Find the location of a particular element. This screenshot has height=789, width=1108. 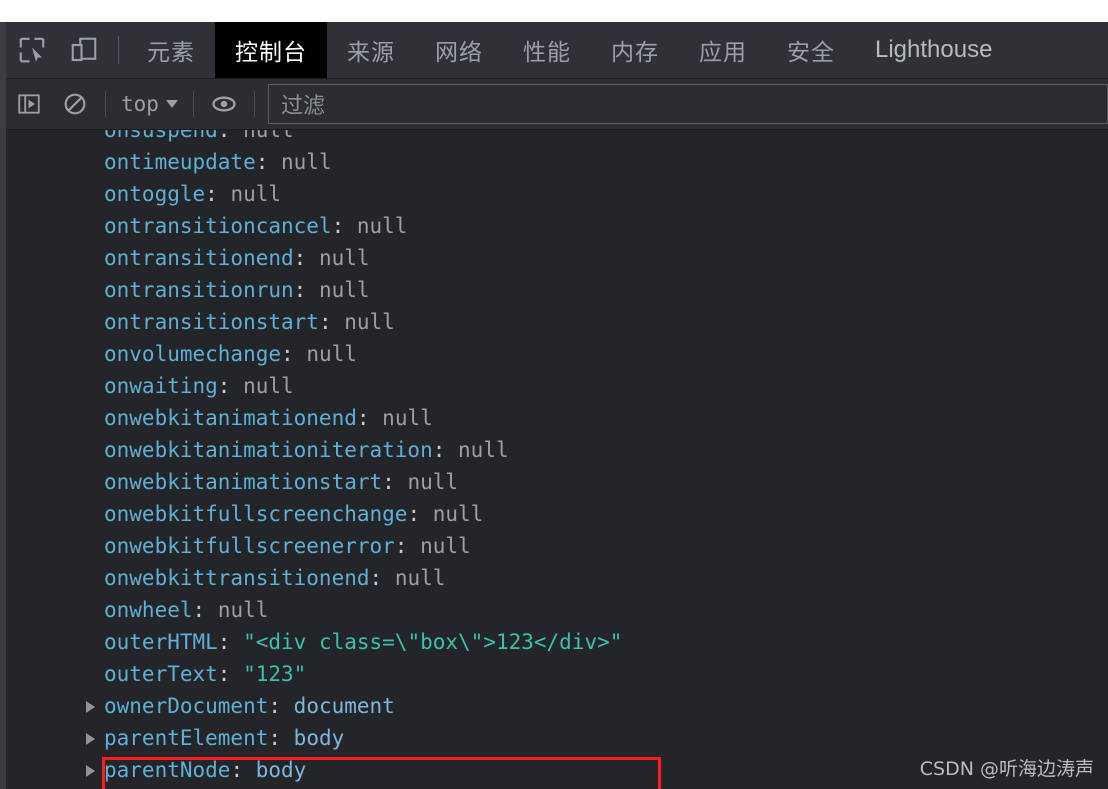

property-key: onwebkitfullscreenerror is located at coordinates (249, 546).